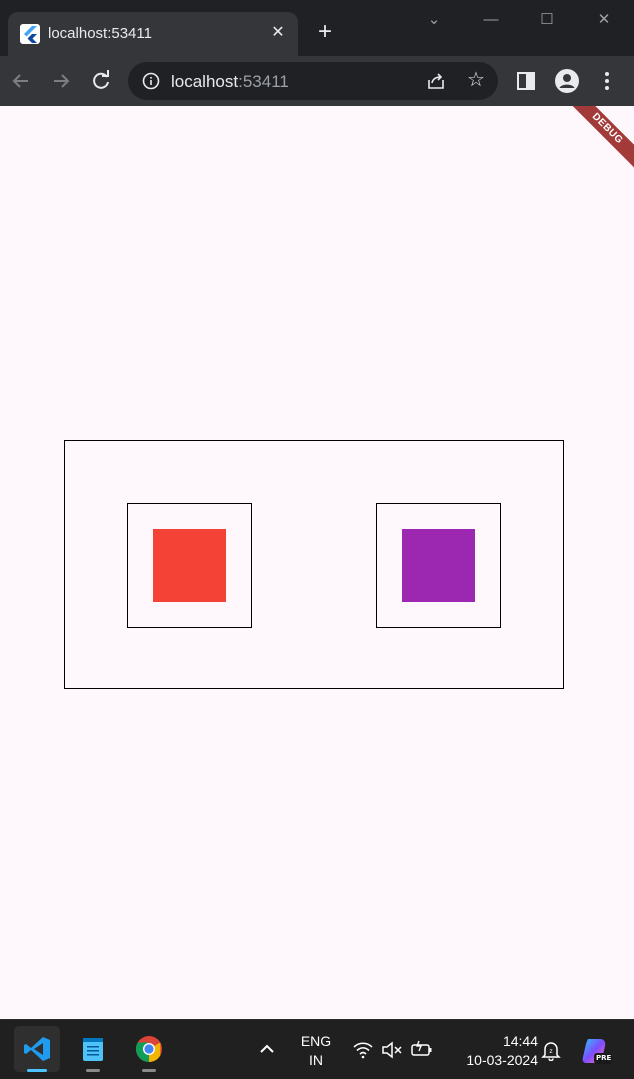  I want to click on taskbar-app-chrome, so click(149, 1049).